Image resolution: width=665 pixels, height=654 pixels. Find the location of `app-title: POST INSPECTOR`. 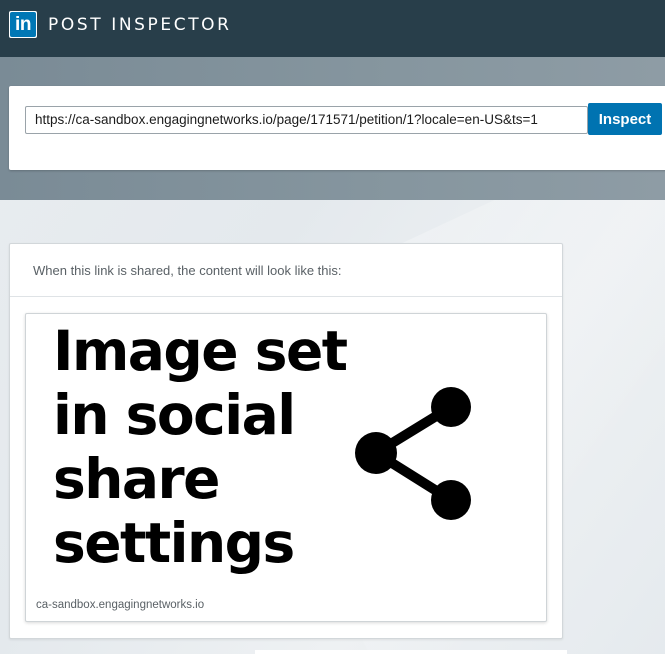

app-title: POST INSPECTOR is located at coordinates (140, 24).